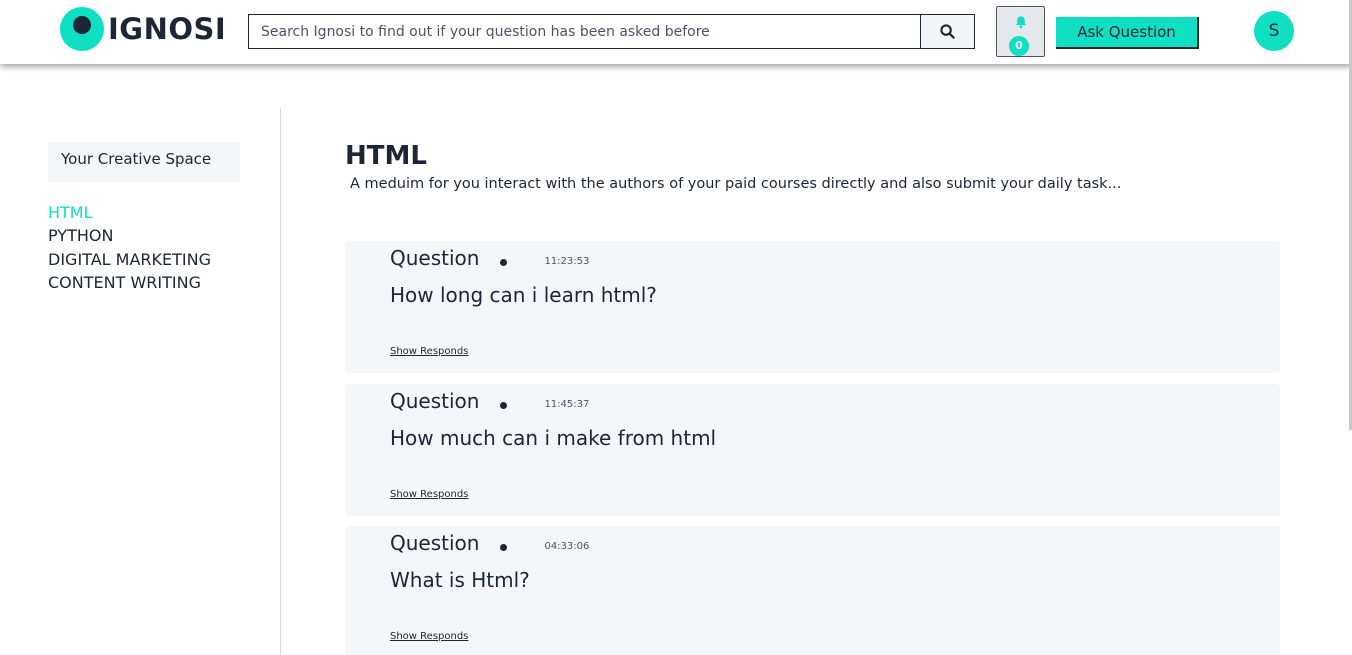 Image resolution: width=1352 pixels, height=655 pixels. I want to click on question-text: How much can i make from html, so click(553, 438).